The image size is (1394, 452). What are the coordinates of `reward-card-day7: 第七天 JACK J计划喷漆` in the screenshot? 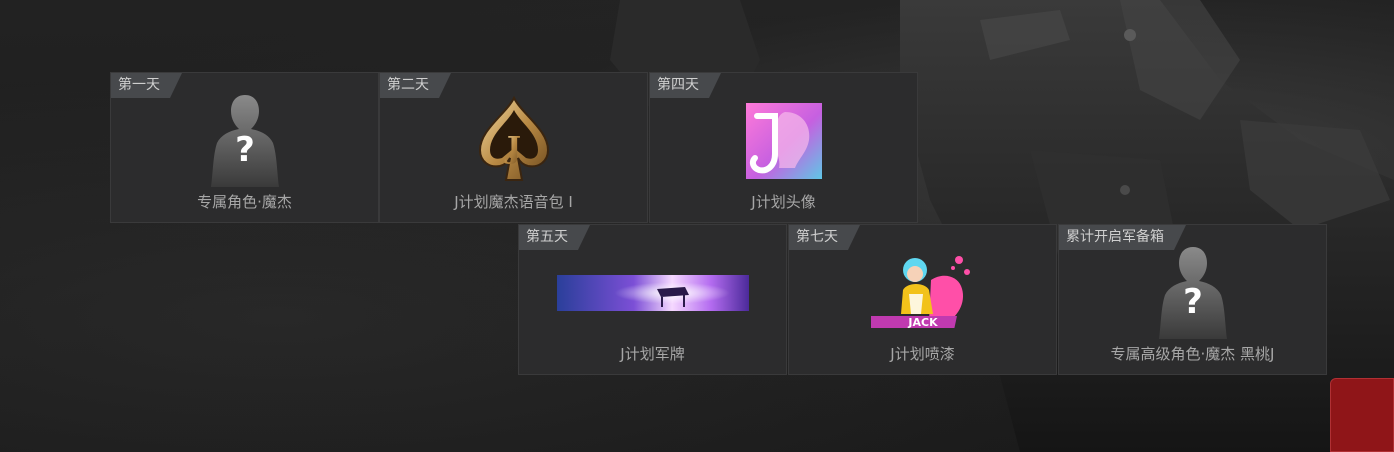 It's located at (922, 299).